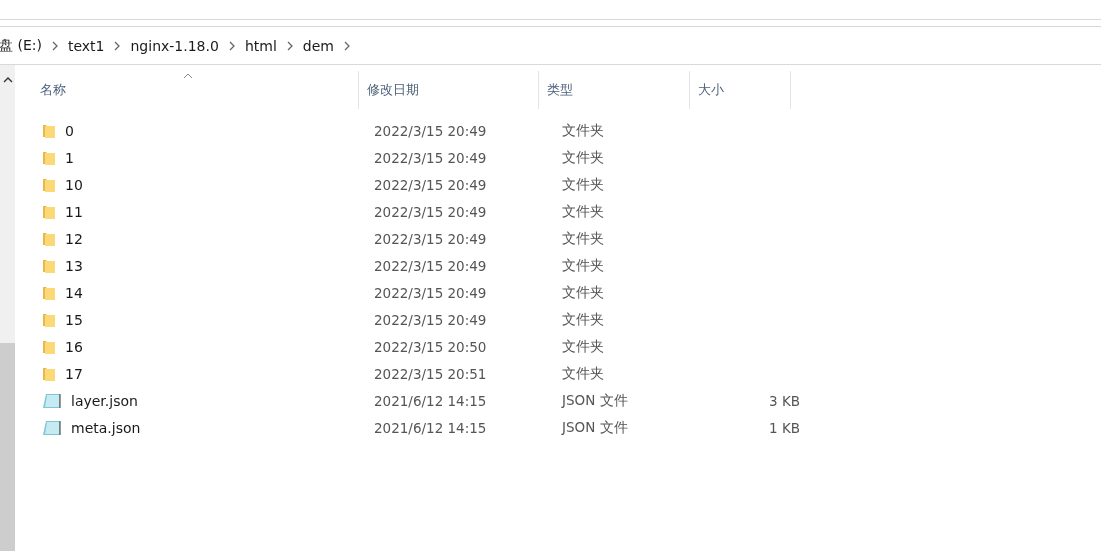  What do you see at coordinates (21, 45) in the screenshot?
I see `breadcrumb-item: 盘 (E:)` at bounding box center [21, 45].